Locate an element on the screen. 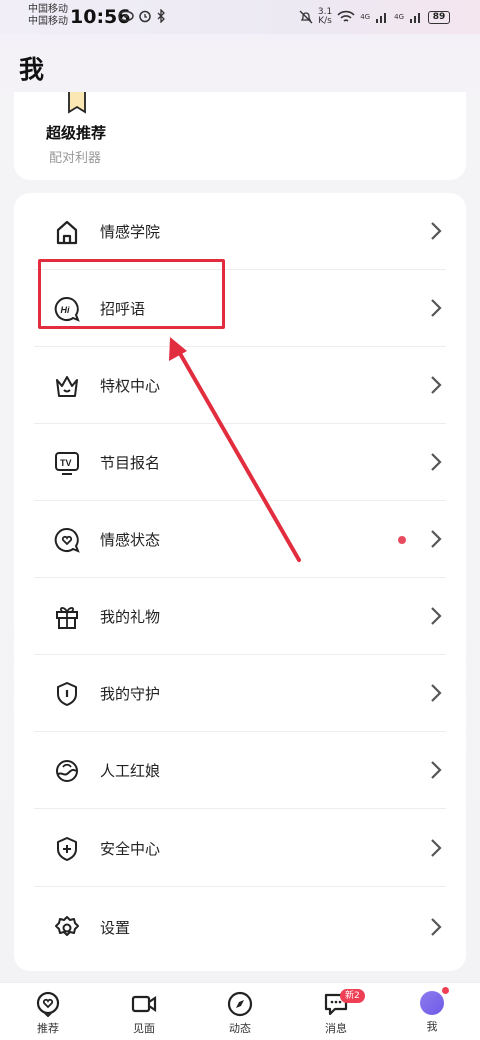 This screenshot has height=1040, width=480. highlight-box is located at coordinates (131, 294).